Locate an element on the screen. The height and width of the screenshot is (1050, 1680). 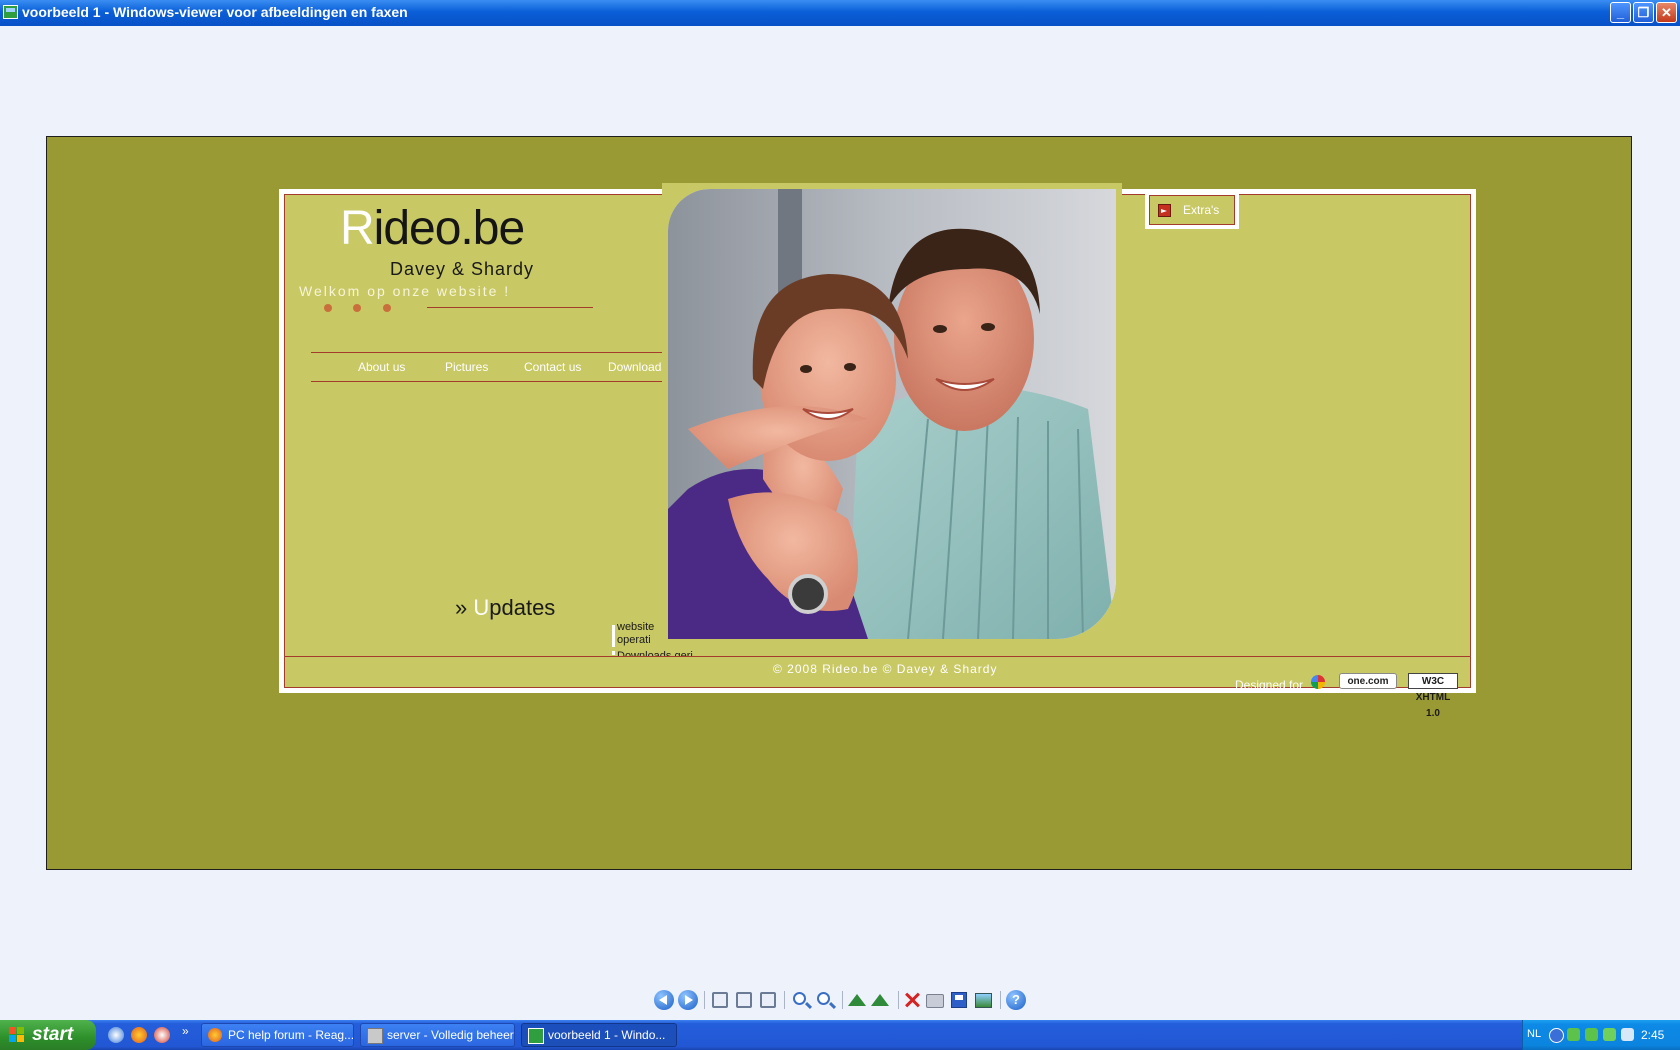
task-server: server - Volledig beheer is located at coordinates (437, 1035).